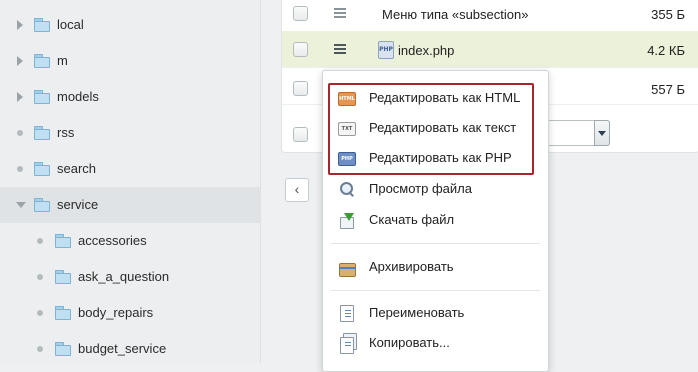  What do you see at coordinates (297, 190) in the screenshot?
I see `pager-prev-button: ‹` at bounding box center [297, 190].